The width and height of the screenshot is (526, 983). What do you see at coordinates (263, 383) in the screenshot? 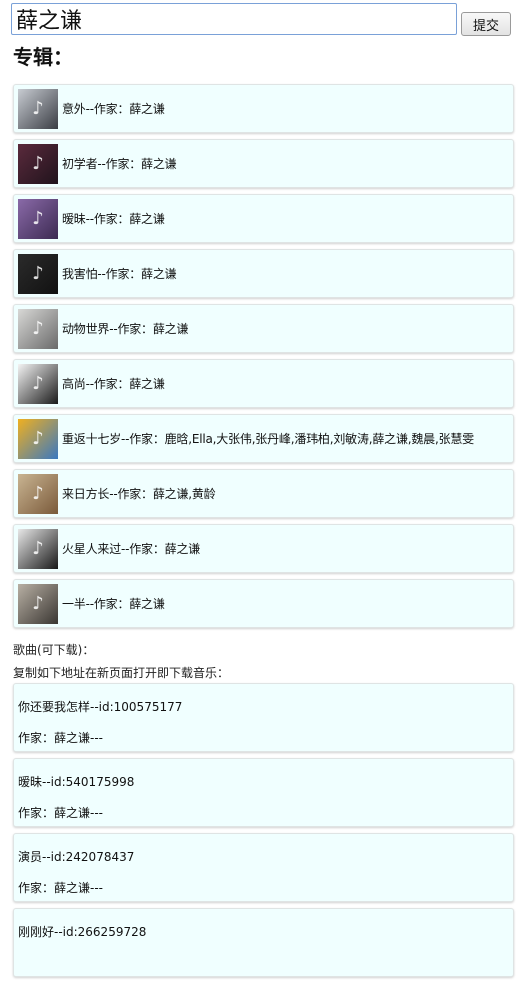
I see `album-item: ♪ 高尚--作家：薛之谦` at bounding box center [263, 383].